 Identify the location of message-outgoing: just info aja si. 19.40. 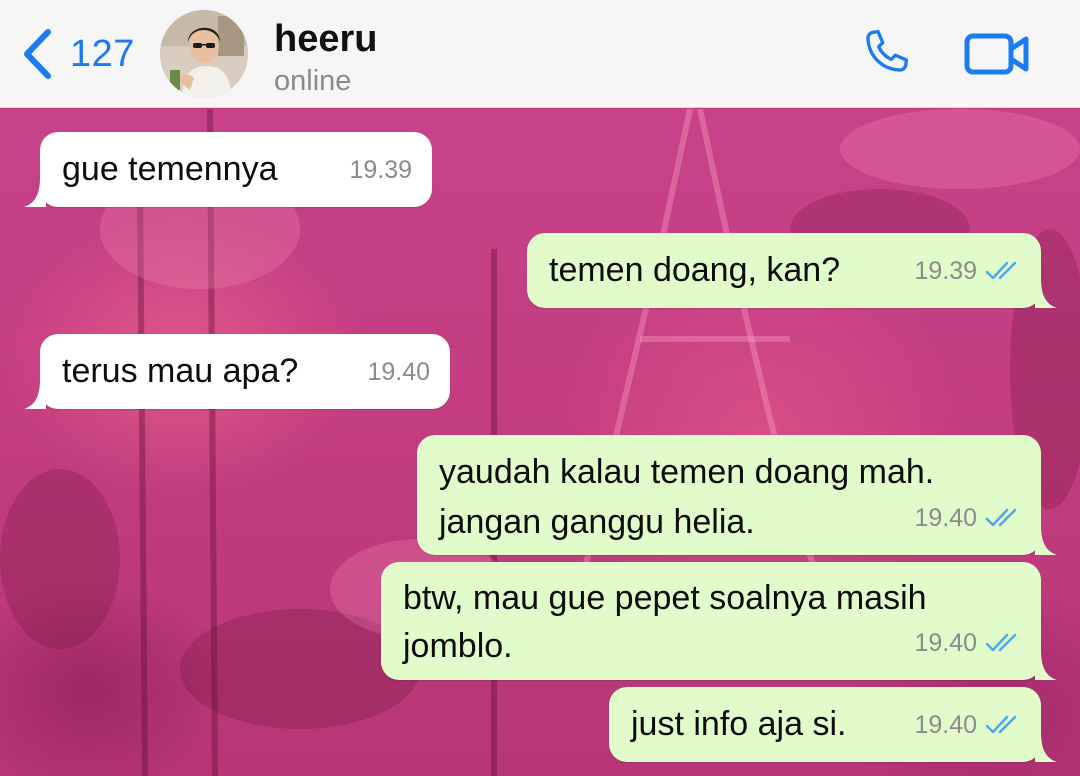
(833, 724).